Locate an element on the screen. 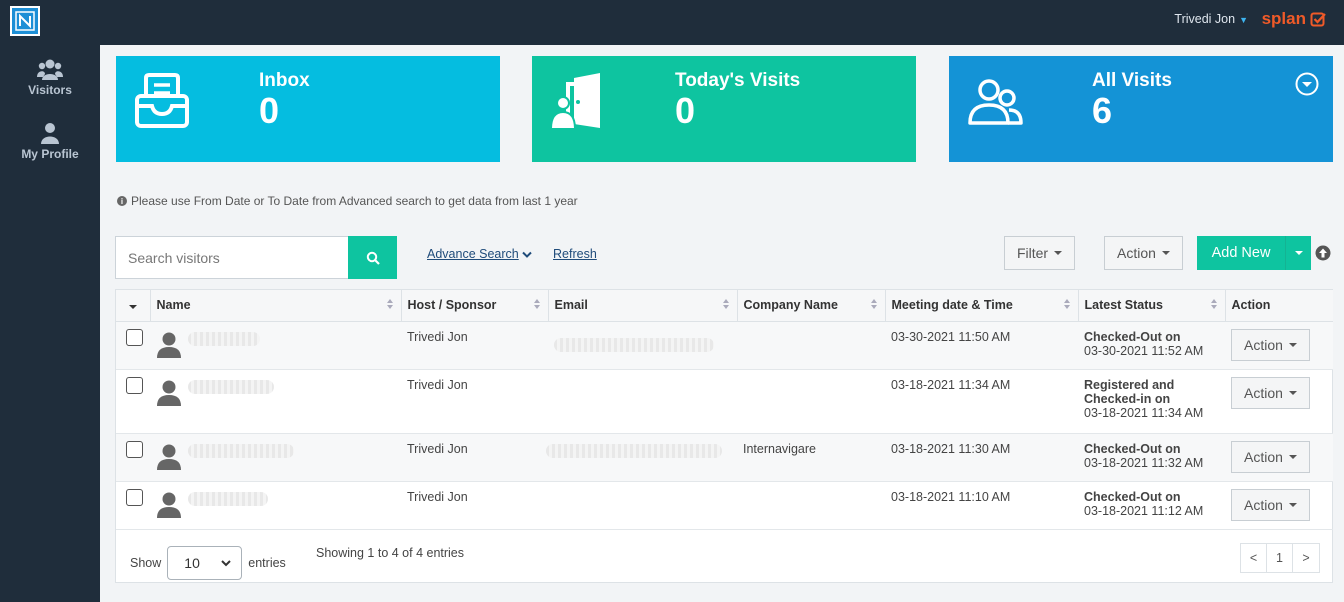  user-icon is located at coordinates (50, 133).